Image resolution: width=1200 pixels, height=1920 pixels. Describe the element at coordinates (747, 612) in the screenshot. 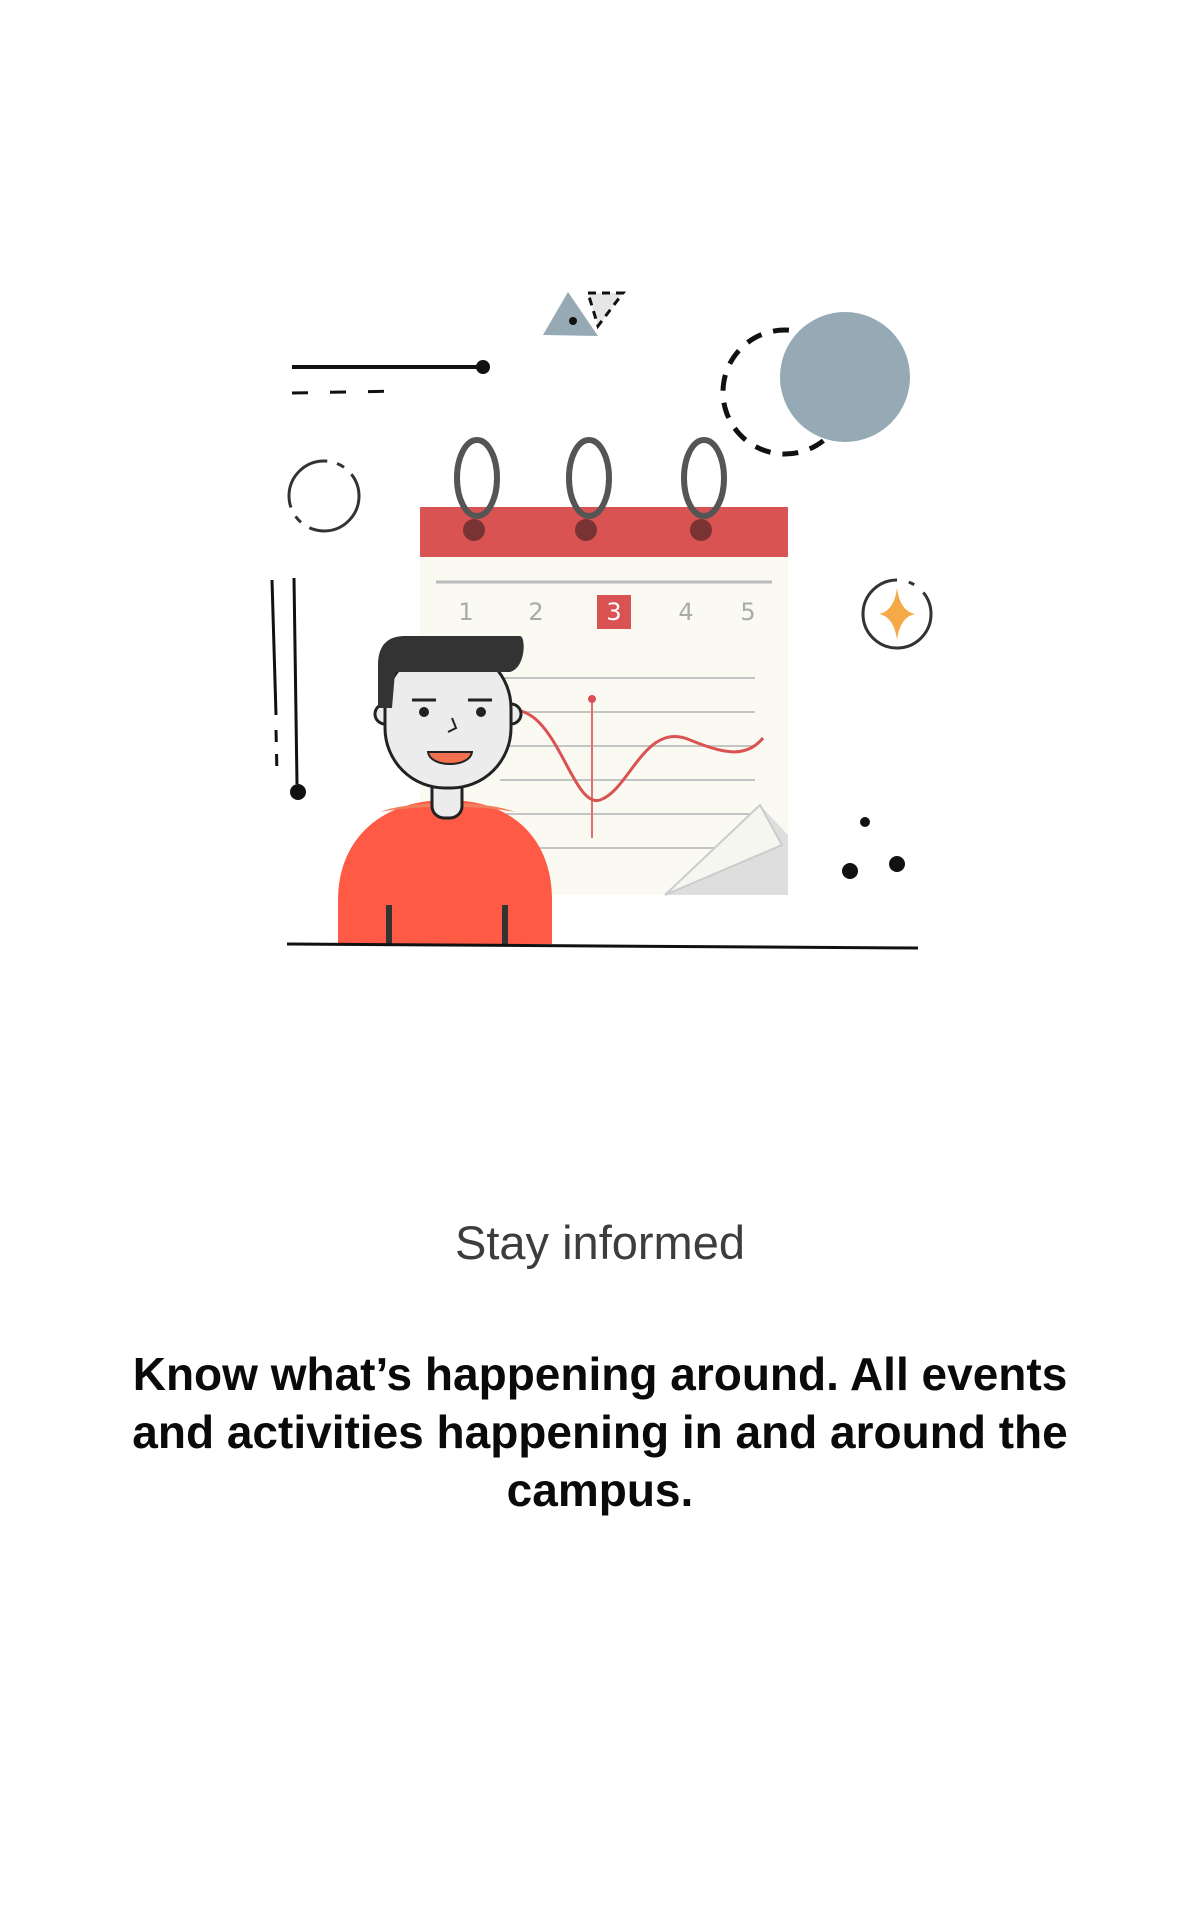

I see `calendar-day-label: 5` at that location.